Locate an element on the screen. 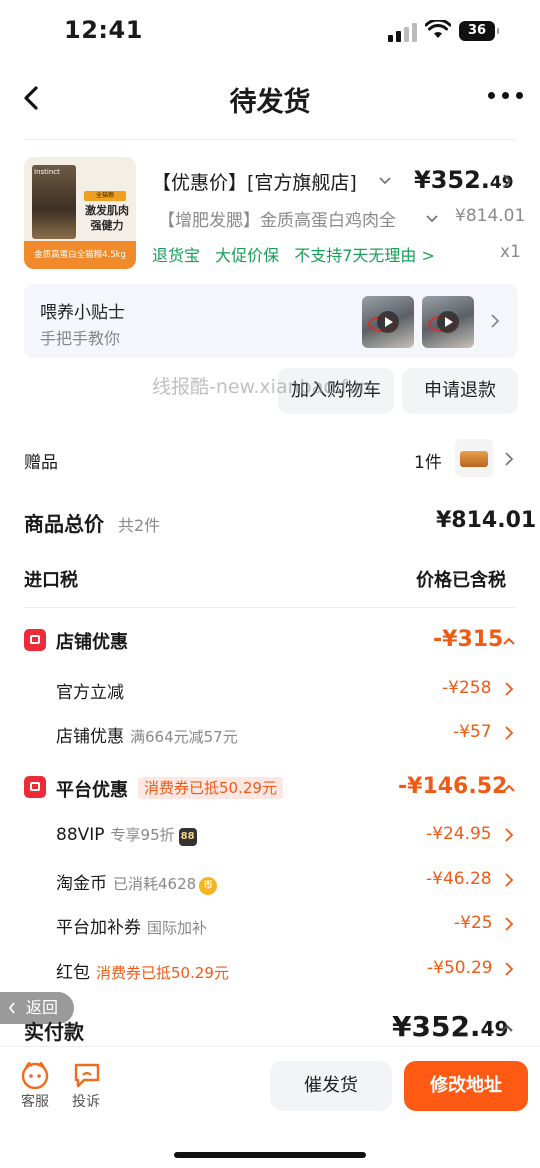 The width and height of the screenshot is (540, 1168). payment-int: ¥352. is located at coordinates (436, 1026).